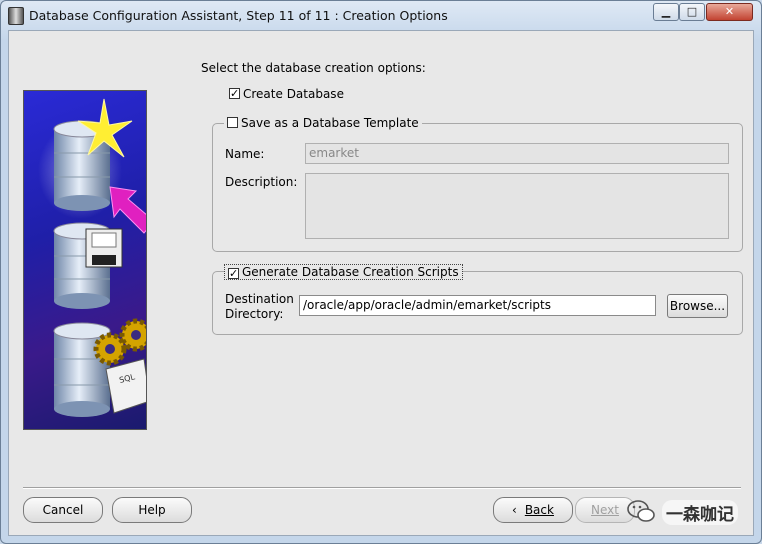  Describe the element at coordinates (477, 305) in the screenshot. I see `destination-directory-input: /oracle/app/oracle/admin/emarket/scripts` at that location.